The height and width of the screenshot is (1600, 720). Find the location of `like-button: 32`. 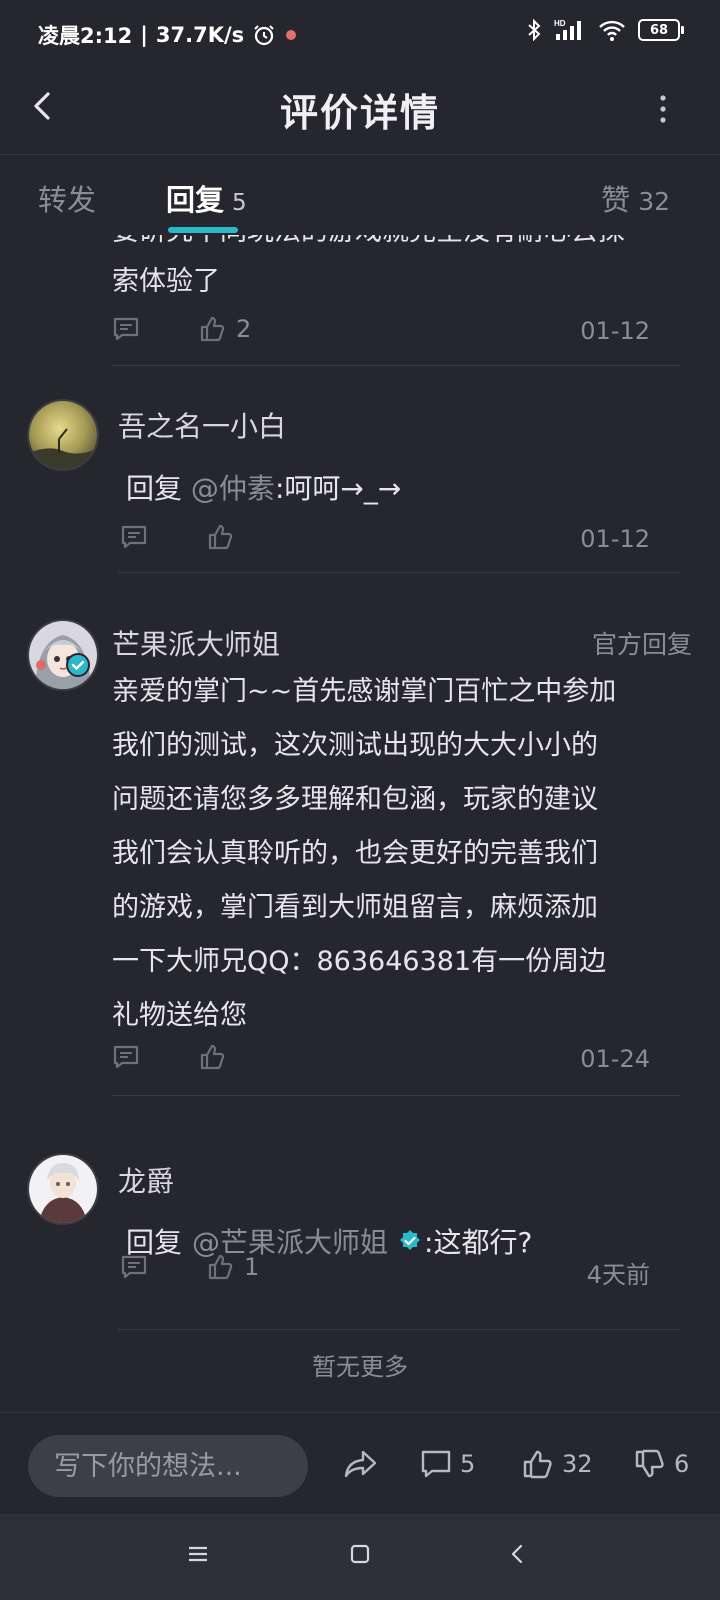

like-button: 32 is located at coordinates (557, 1464).